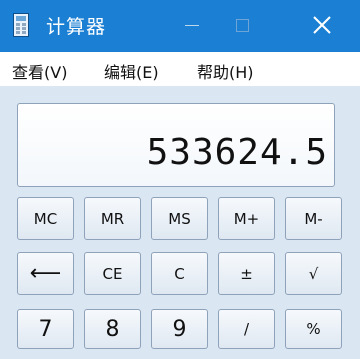 This screenshot has height=359, width=360. I want to click on close-icon, so click(322, 25).